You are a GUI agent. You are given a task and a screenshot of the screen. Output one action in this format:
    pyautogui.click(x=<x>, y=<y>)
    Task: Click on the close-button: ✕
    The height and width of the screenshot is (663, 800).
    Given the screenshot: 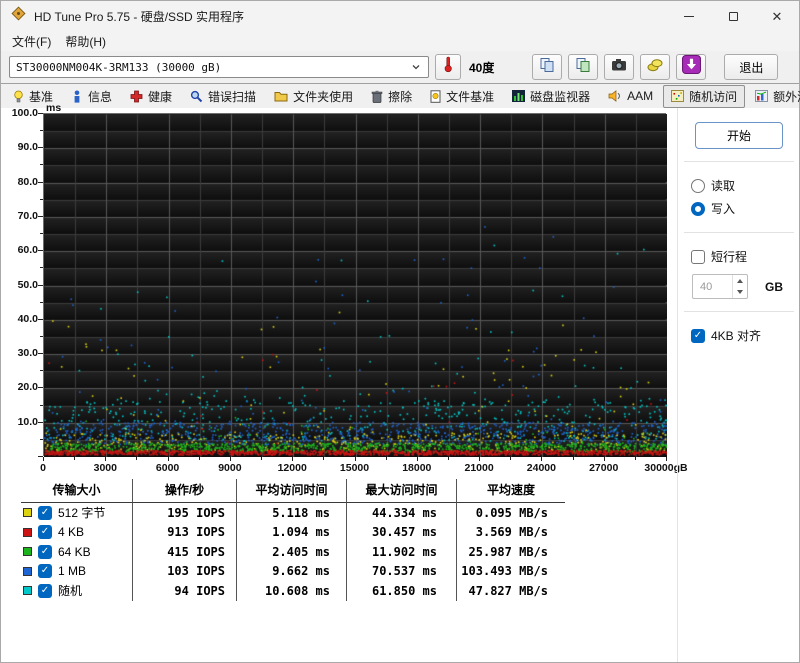 What is the action you would take?
    pyautogui.click(x=777, y=16)
    